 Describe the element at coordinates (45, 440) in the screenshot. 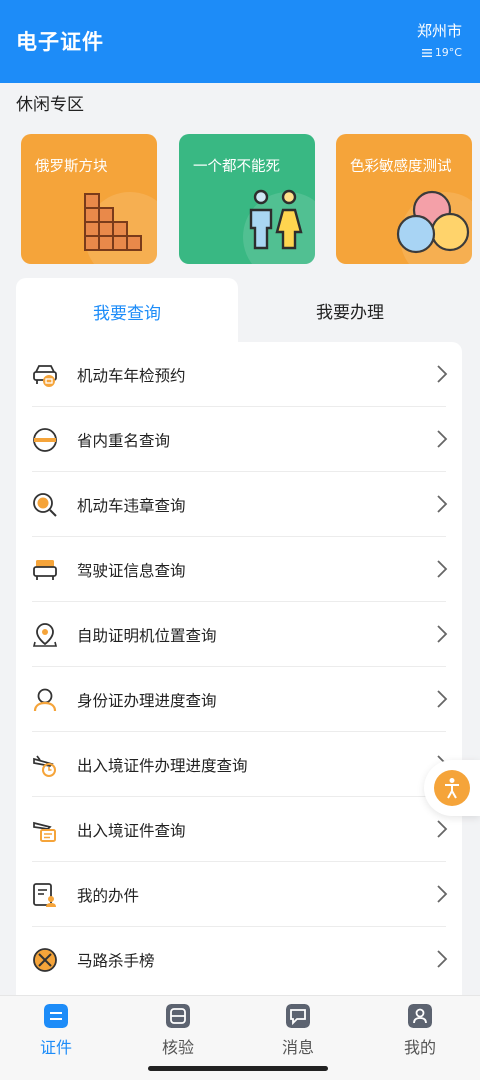

I see `name-search-icon` at that location.